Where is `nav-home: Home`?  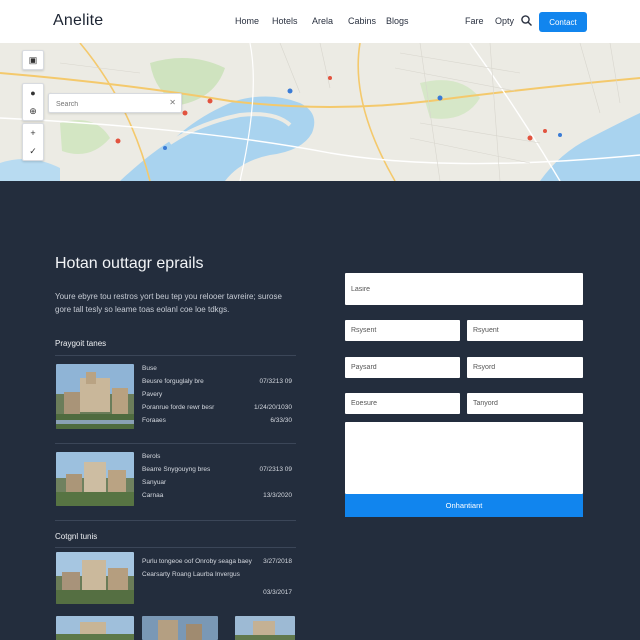 nav-home: Home is located at coordinates (247, 21).